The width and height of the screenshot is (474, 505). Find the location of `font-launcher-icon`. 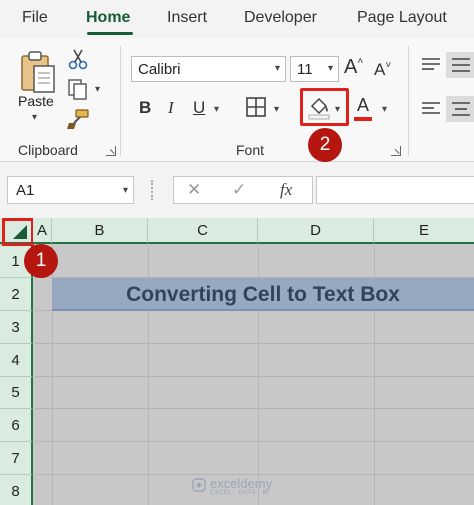

font-launcher-icon is located at coordinates (396, 151).